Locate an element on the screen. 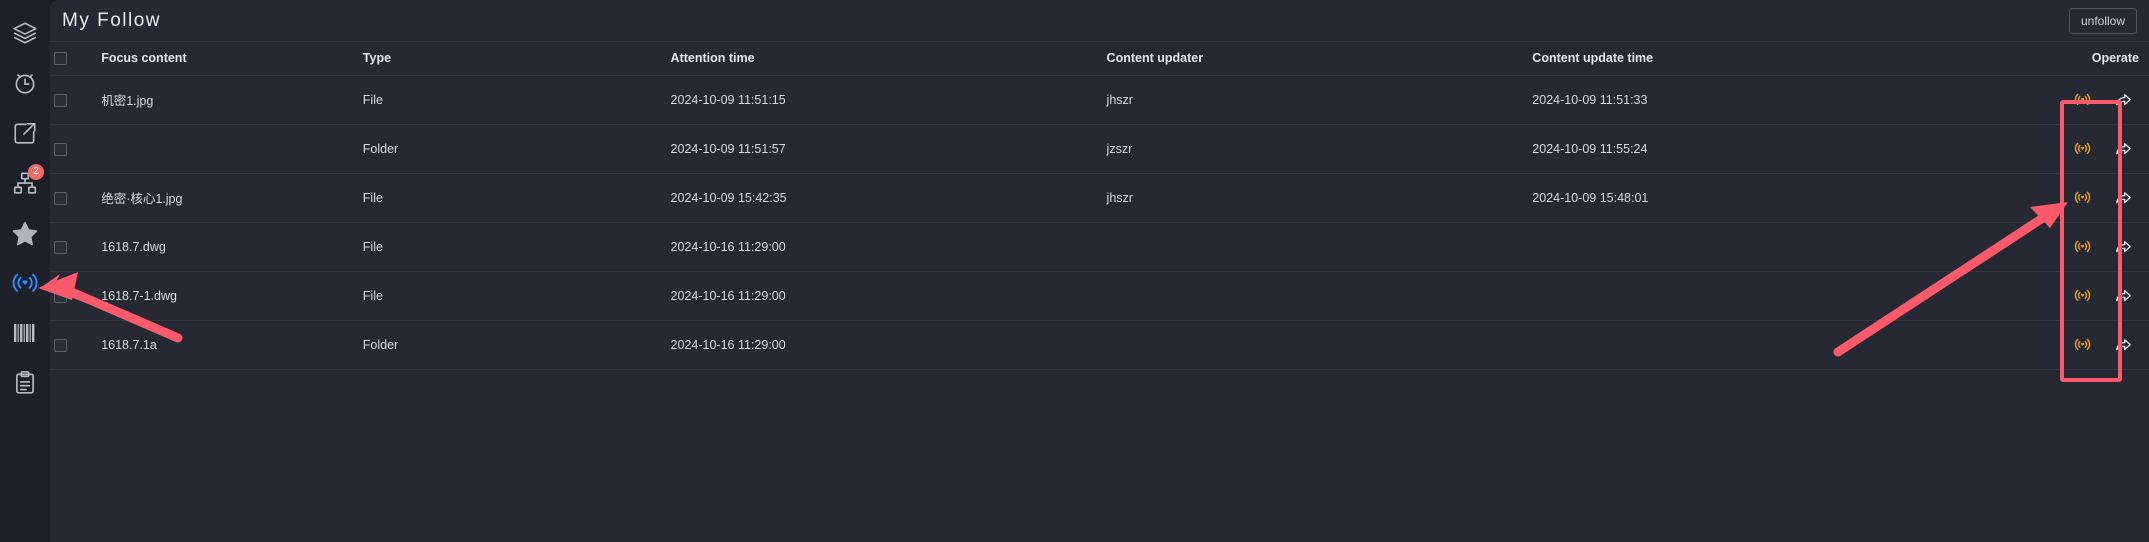 This screenshot has width=2149, height=542. select-all-checkbox is located at coordinates (60, 59).